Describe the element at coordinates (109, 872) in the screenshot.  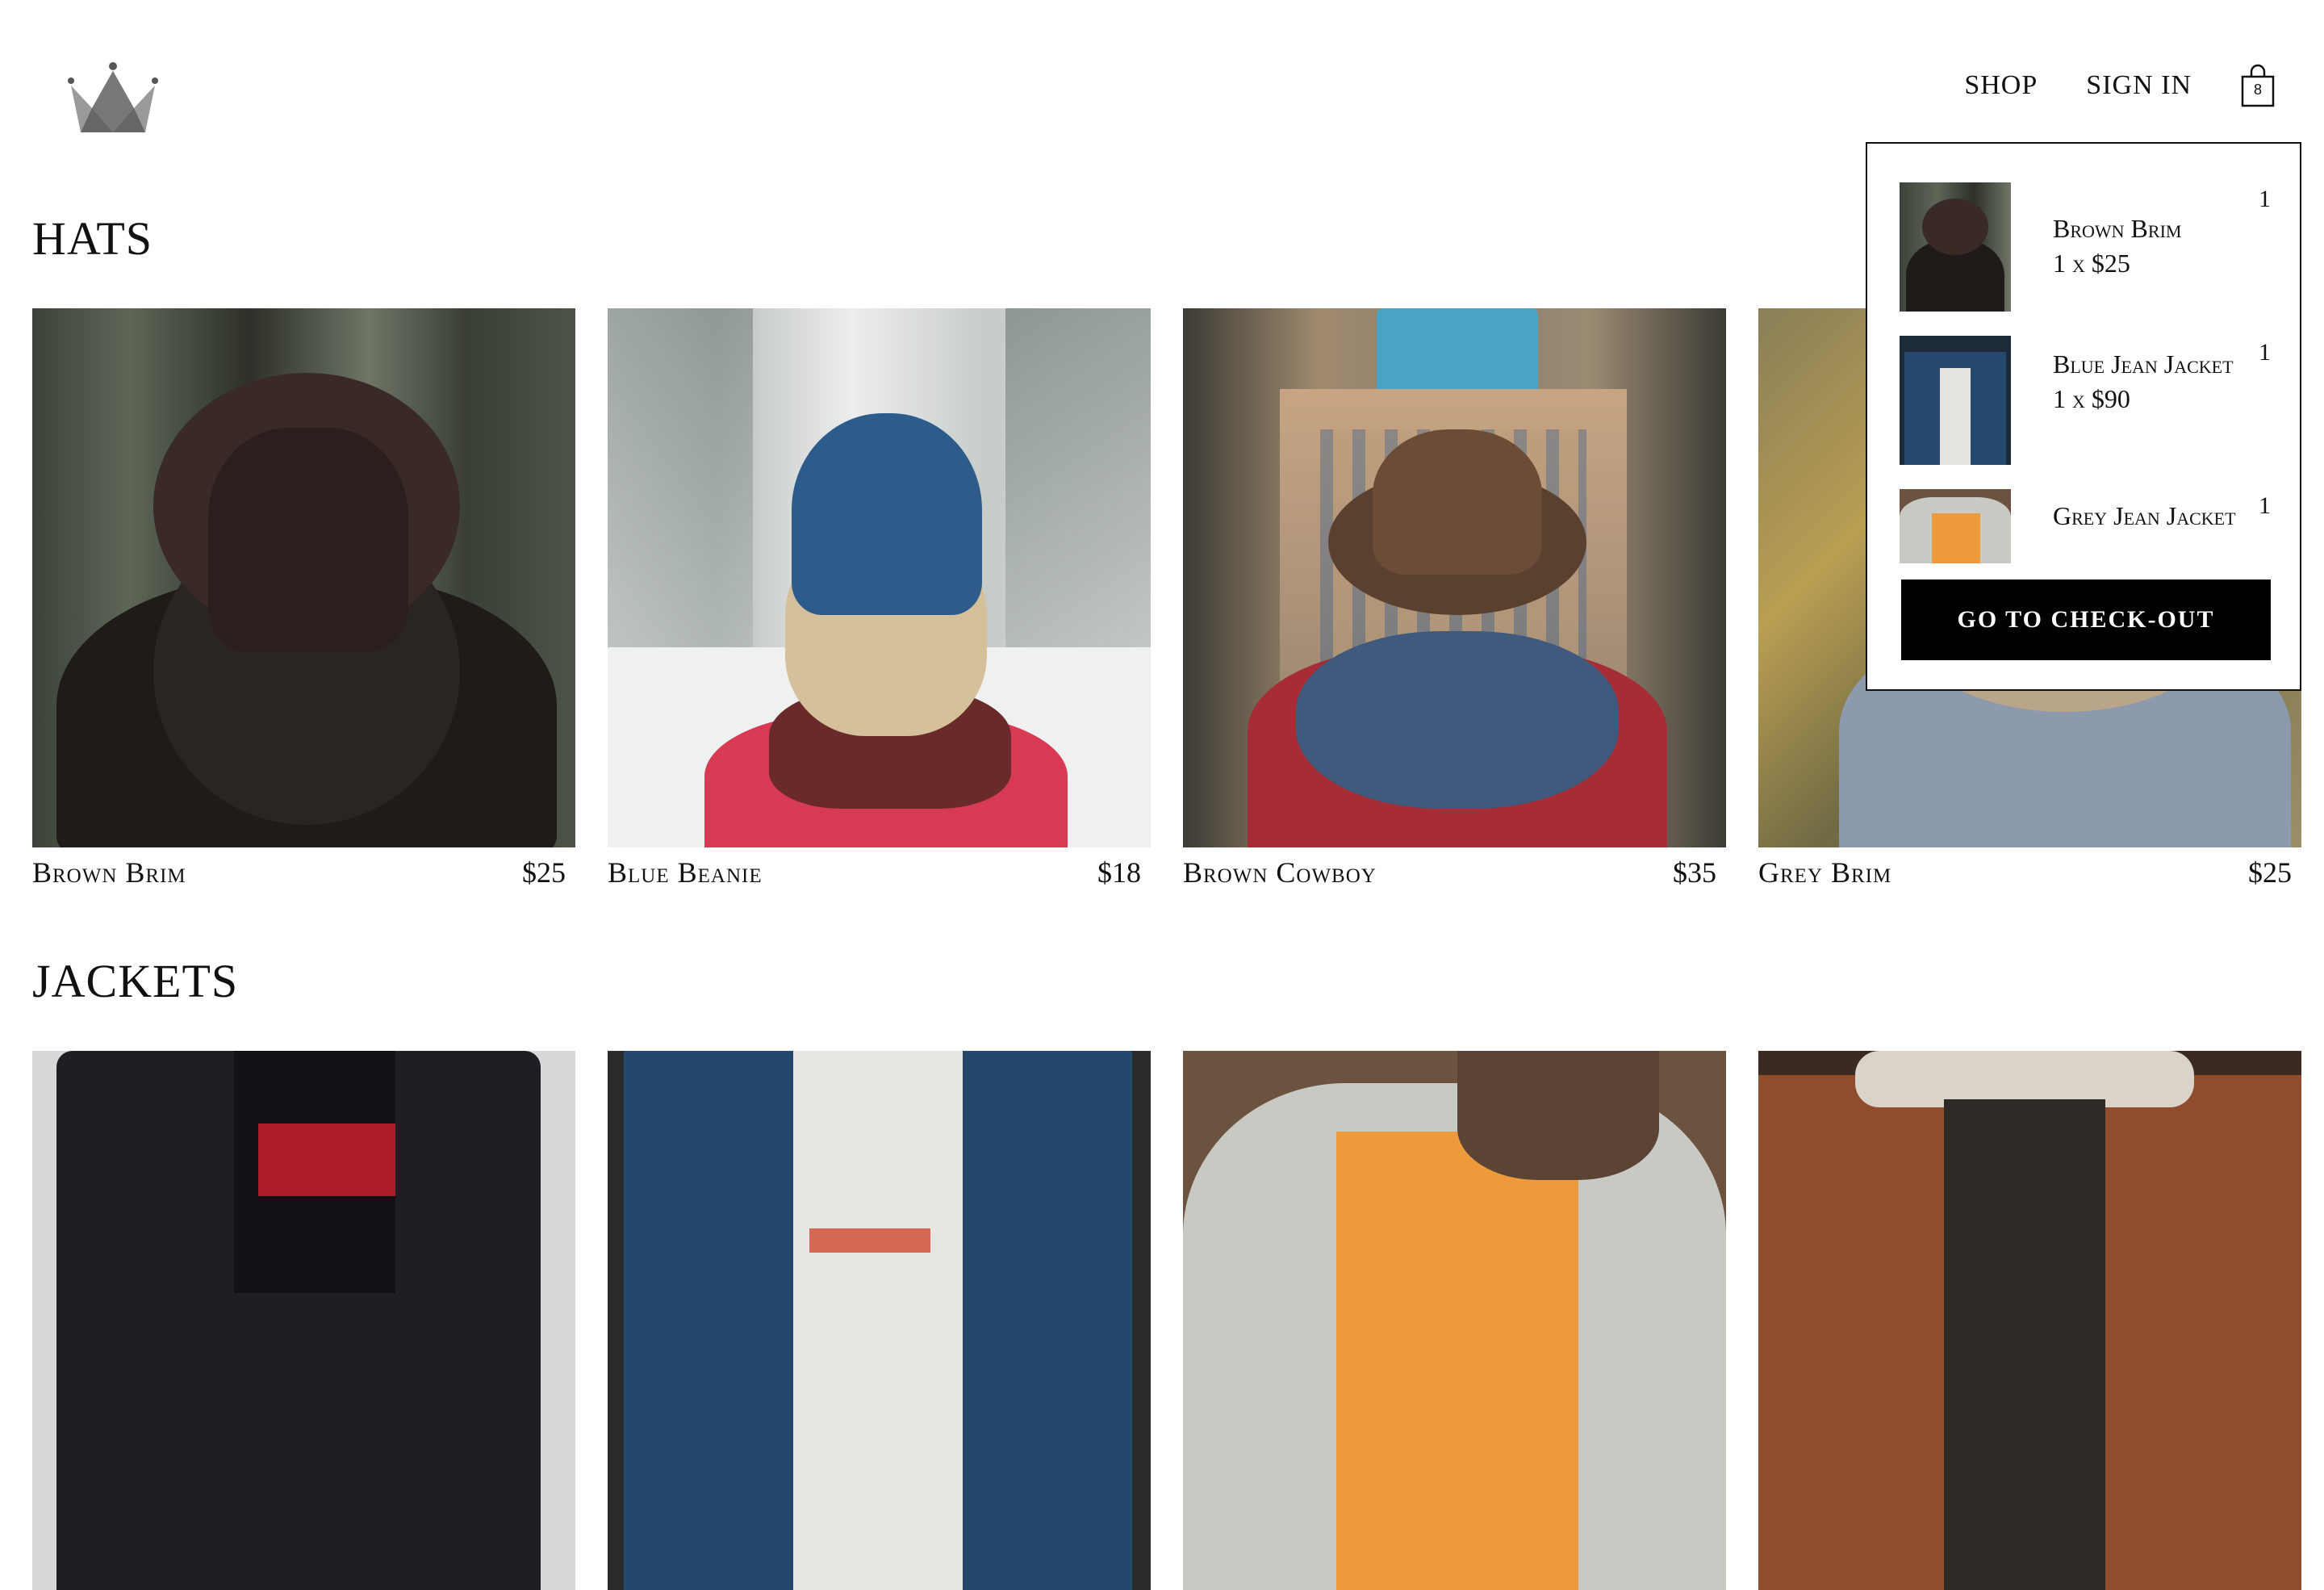
I see `product-name: Brown Brim` at that location.